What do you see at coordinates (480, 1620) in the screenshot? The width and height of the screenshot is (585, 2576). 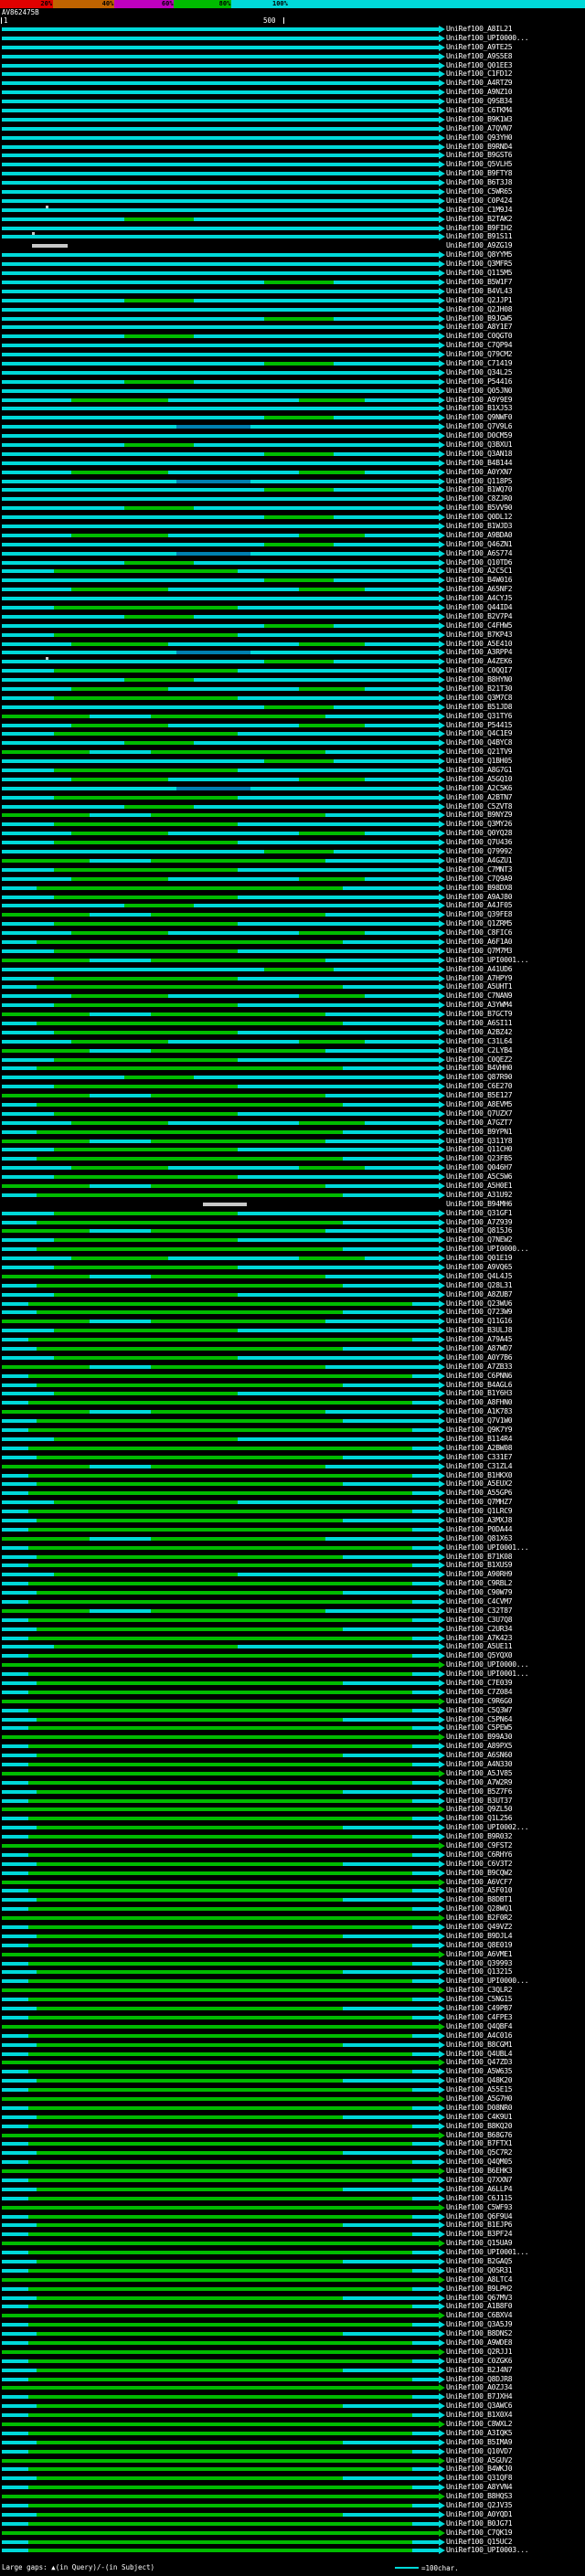 I see `hit-label: UniRef100_C3U7Q8` at bounding box center [480, 1620].